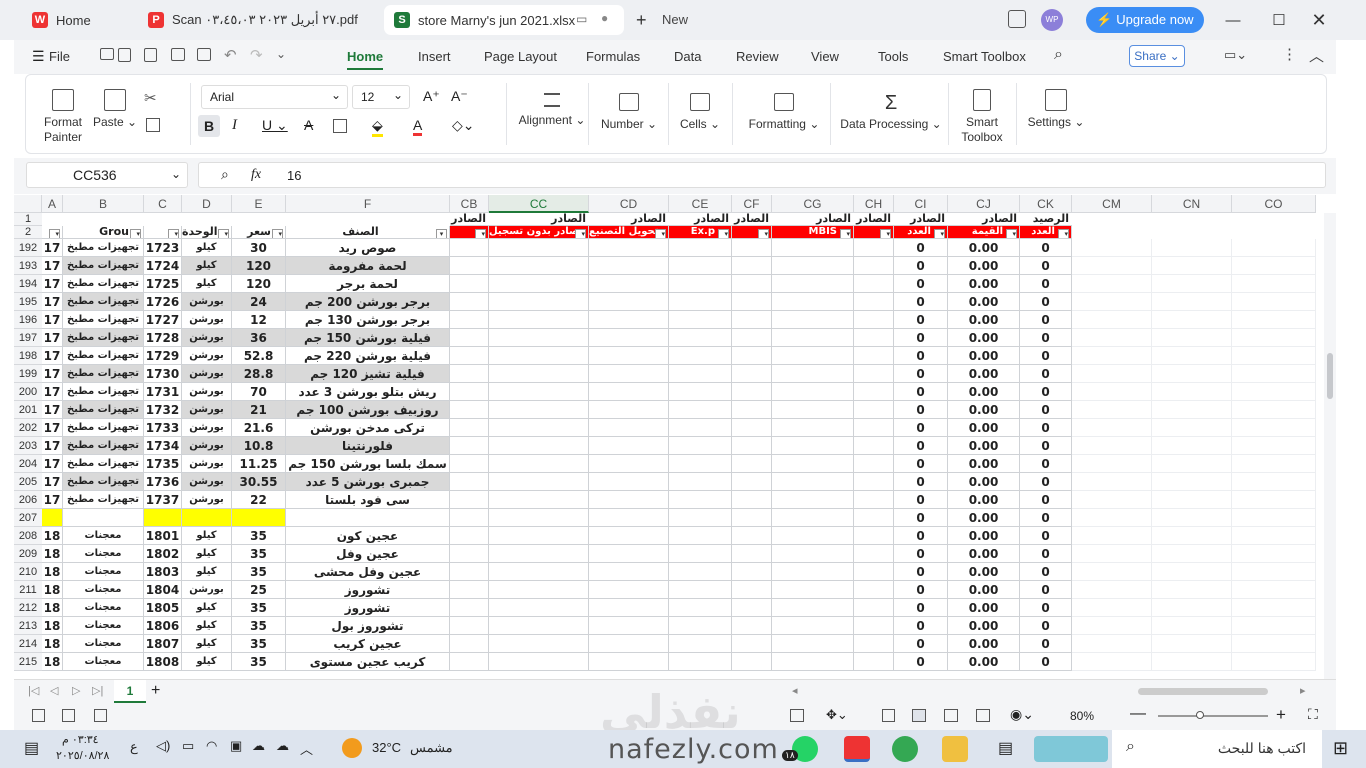 This screenshot has height=768, width=1366. I want to click on increase-font-icon: A⁺, so click(431, 96).